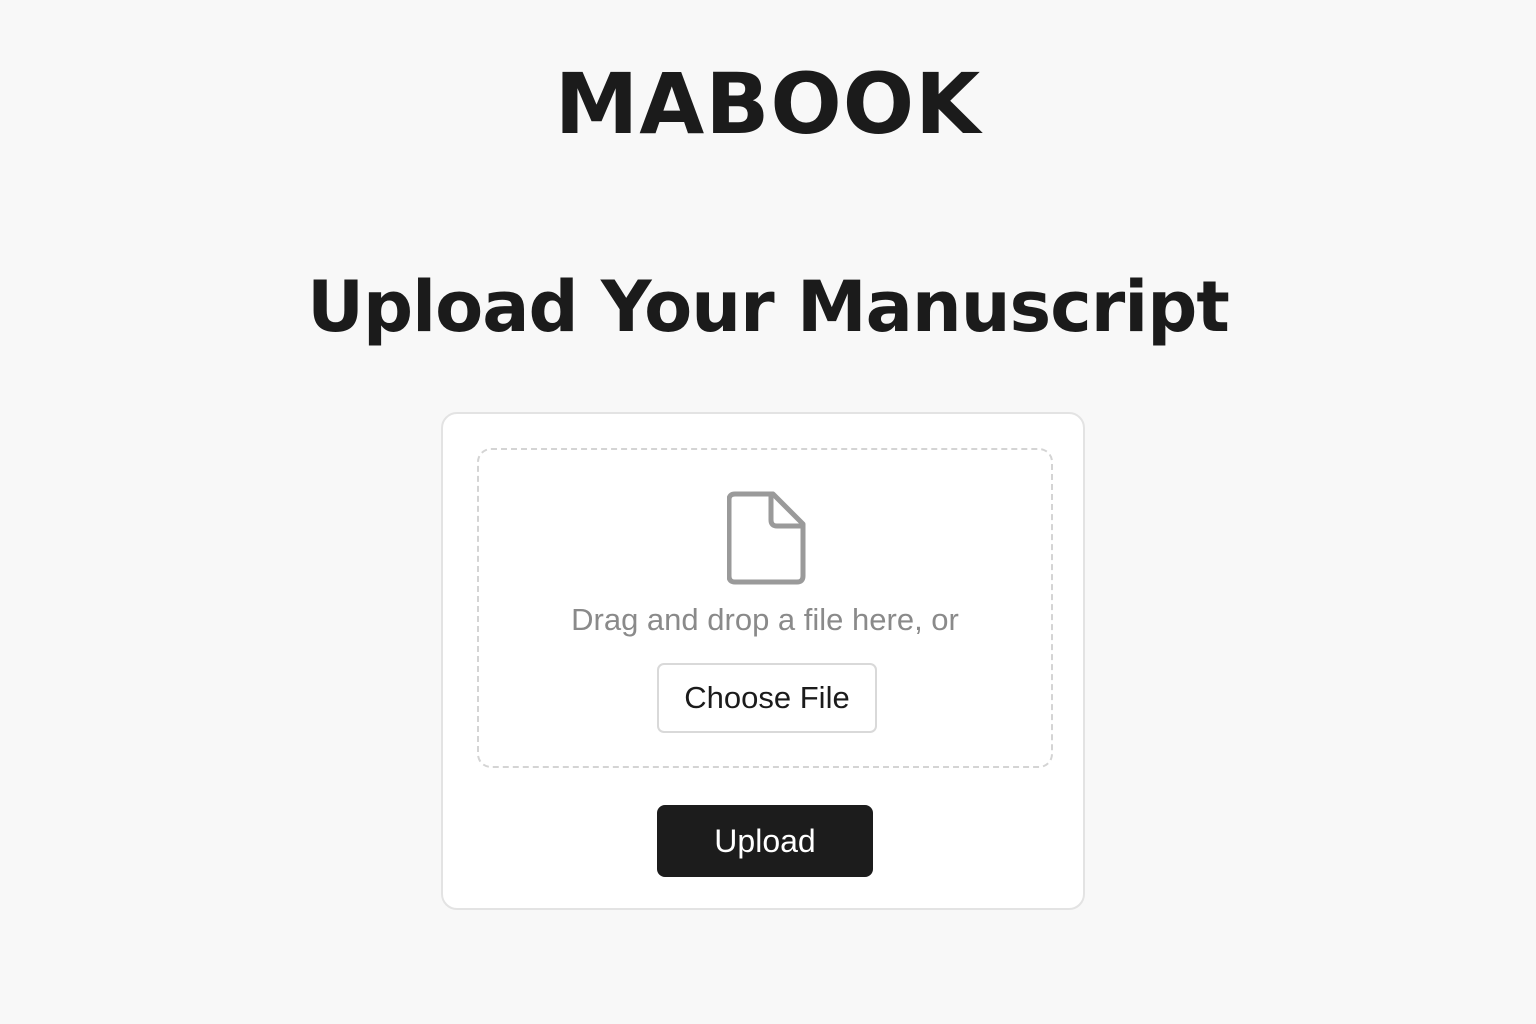 Image resolution: width=1536 pixels, height=1024 pixels. Describe the element at coordinates (767, 698) in the screenshot. I see `choose-file-button: Choose File` at that location.